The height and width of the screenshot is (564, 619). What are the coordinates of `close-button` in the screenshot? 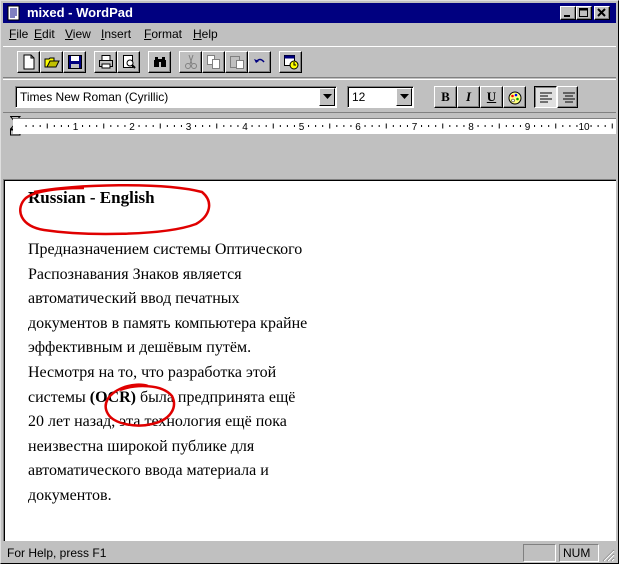 It's located at (602, 13).